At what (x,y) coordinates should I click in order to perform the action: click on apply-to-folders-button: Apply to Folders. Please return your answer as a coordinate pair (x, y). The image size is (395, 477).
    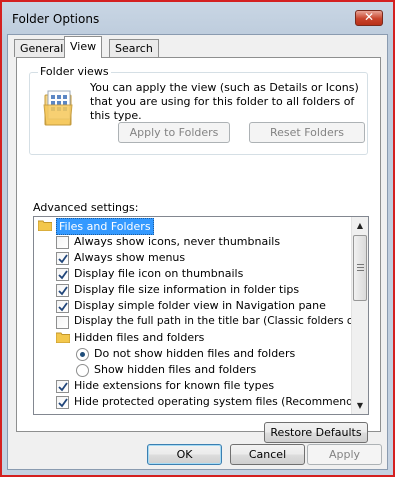
    Looking at the image, I should click on (174, 132).